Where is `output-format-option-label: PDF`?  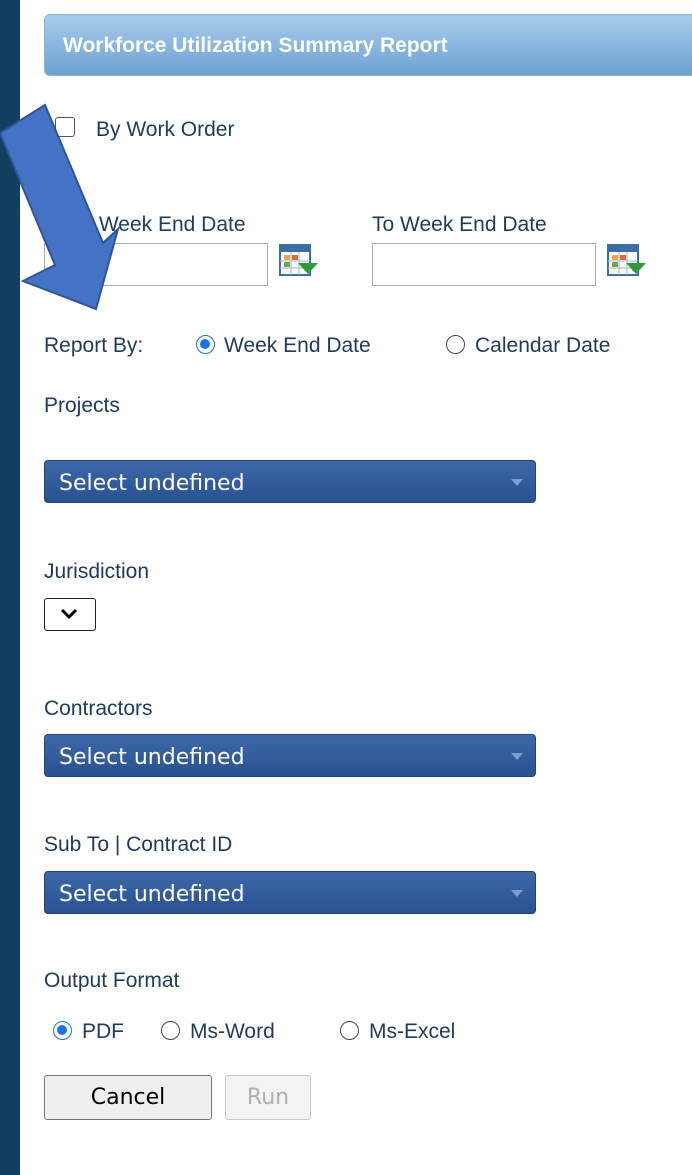 output-format-option-label: PDF is located at coordinates (103, 1031).